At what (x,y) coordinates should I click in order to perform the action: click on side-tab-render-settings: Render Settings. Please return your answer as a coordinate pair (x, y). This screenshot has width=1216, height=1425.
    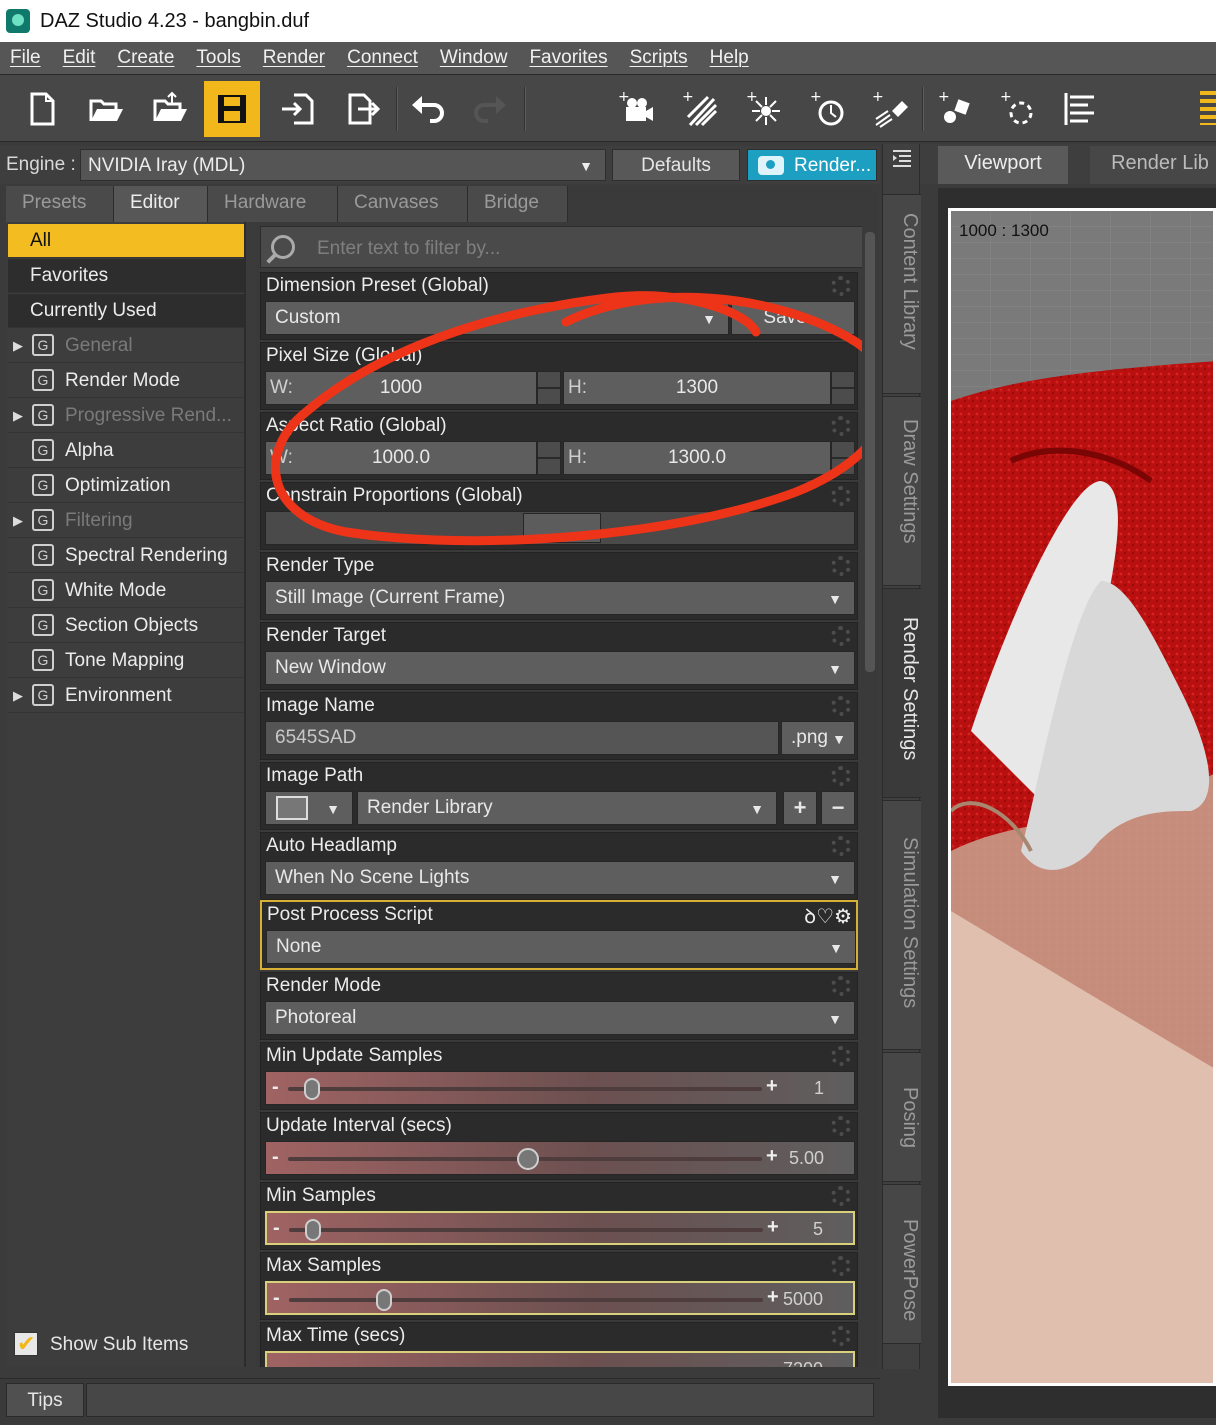
    Looking at the image, I should click on (902, 693).